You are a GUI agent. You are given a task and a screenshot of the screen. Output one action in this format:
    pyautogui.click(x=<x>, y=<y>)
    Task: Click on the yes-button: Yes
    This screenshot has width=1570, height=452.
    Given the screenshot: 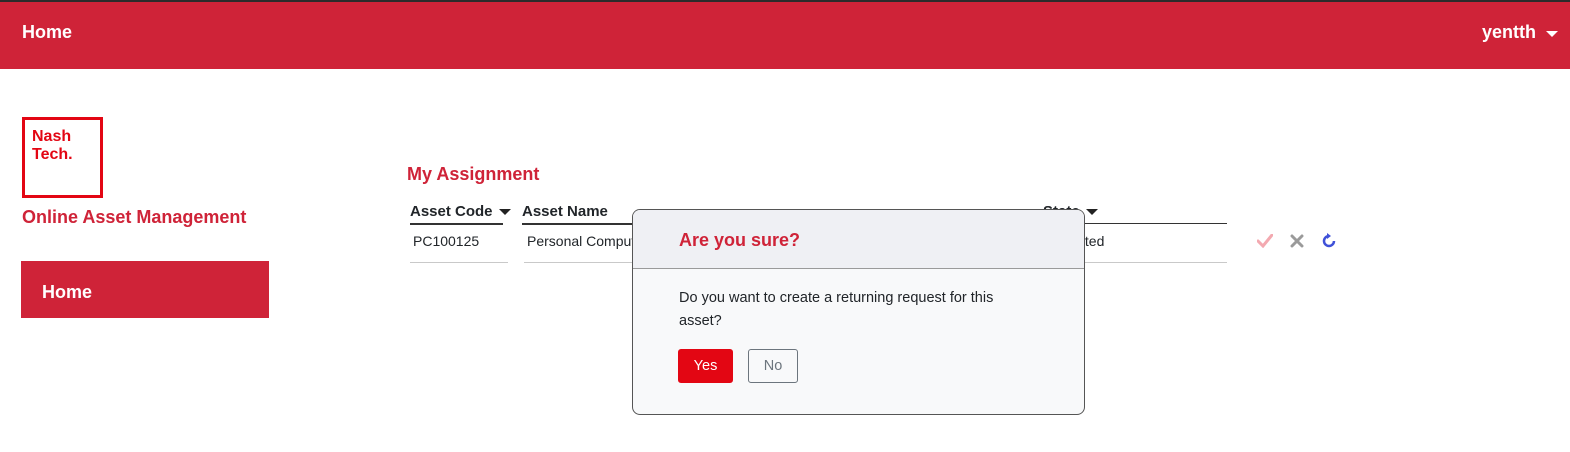 What is the action you would take?
    pyautogui.click(x=705, y=366)
    